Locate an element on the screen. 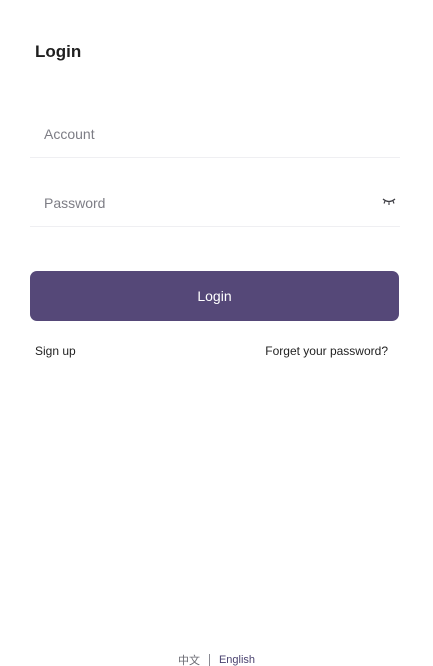 The width and height of the screenshot is (433, 666). language-chinese: 中文 is located at coordinates (189, 659).